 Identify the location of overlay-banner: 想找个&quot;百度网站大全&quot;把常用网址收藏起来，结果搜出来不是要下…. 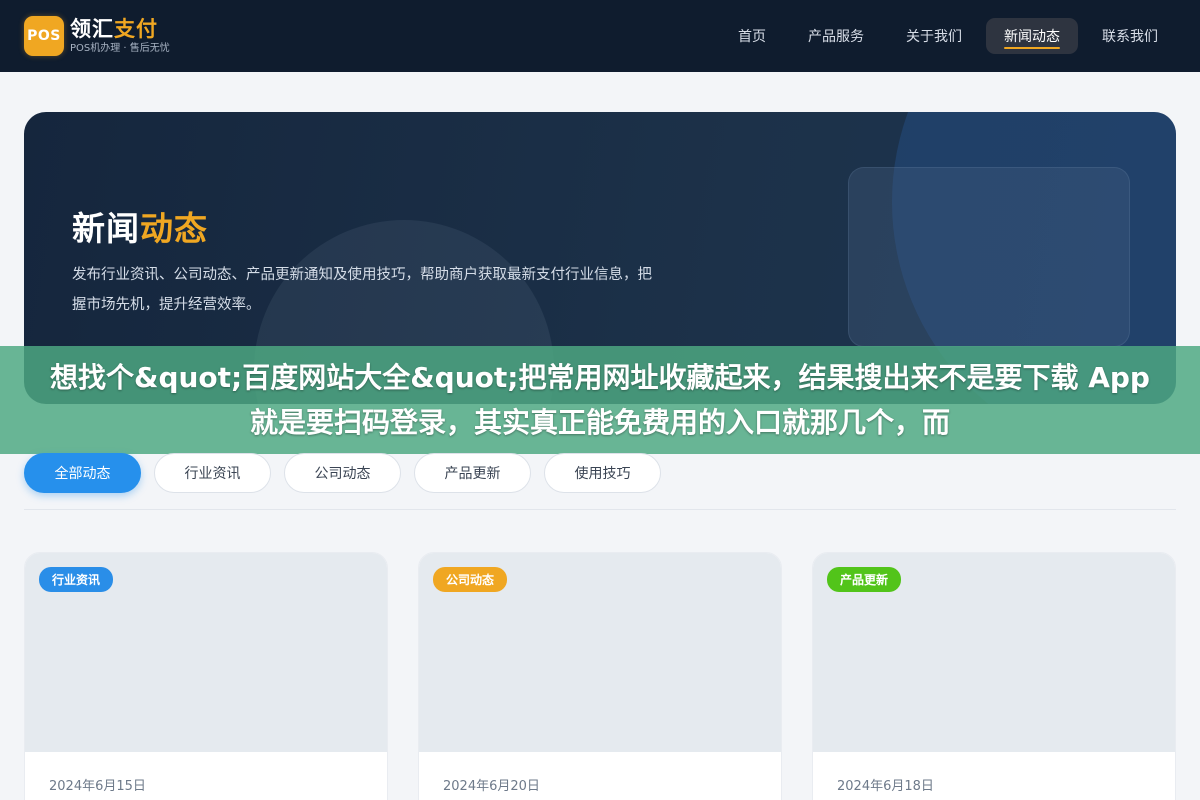
(600, 400).